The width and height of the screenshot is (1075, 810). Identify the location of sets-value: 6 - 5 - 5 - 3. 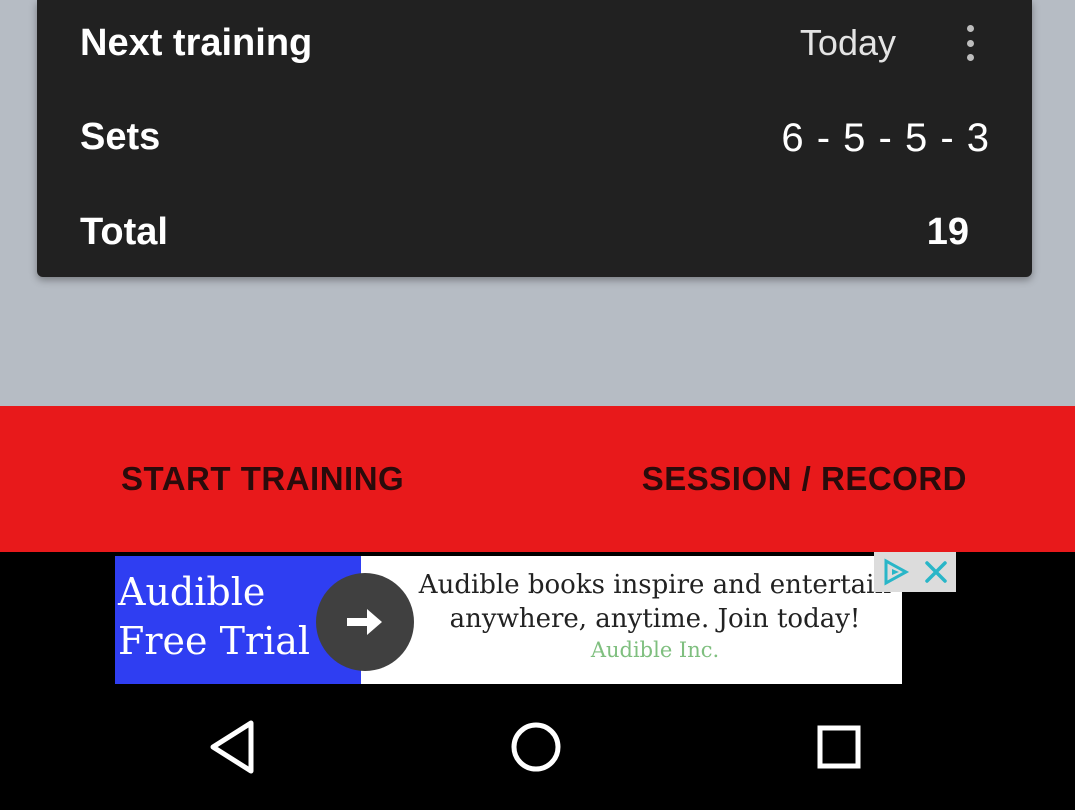
(885, 138).